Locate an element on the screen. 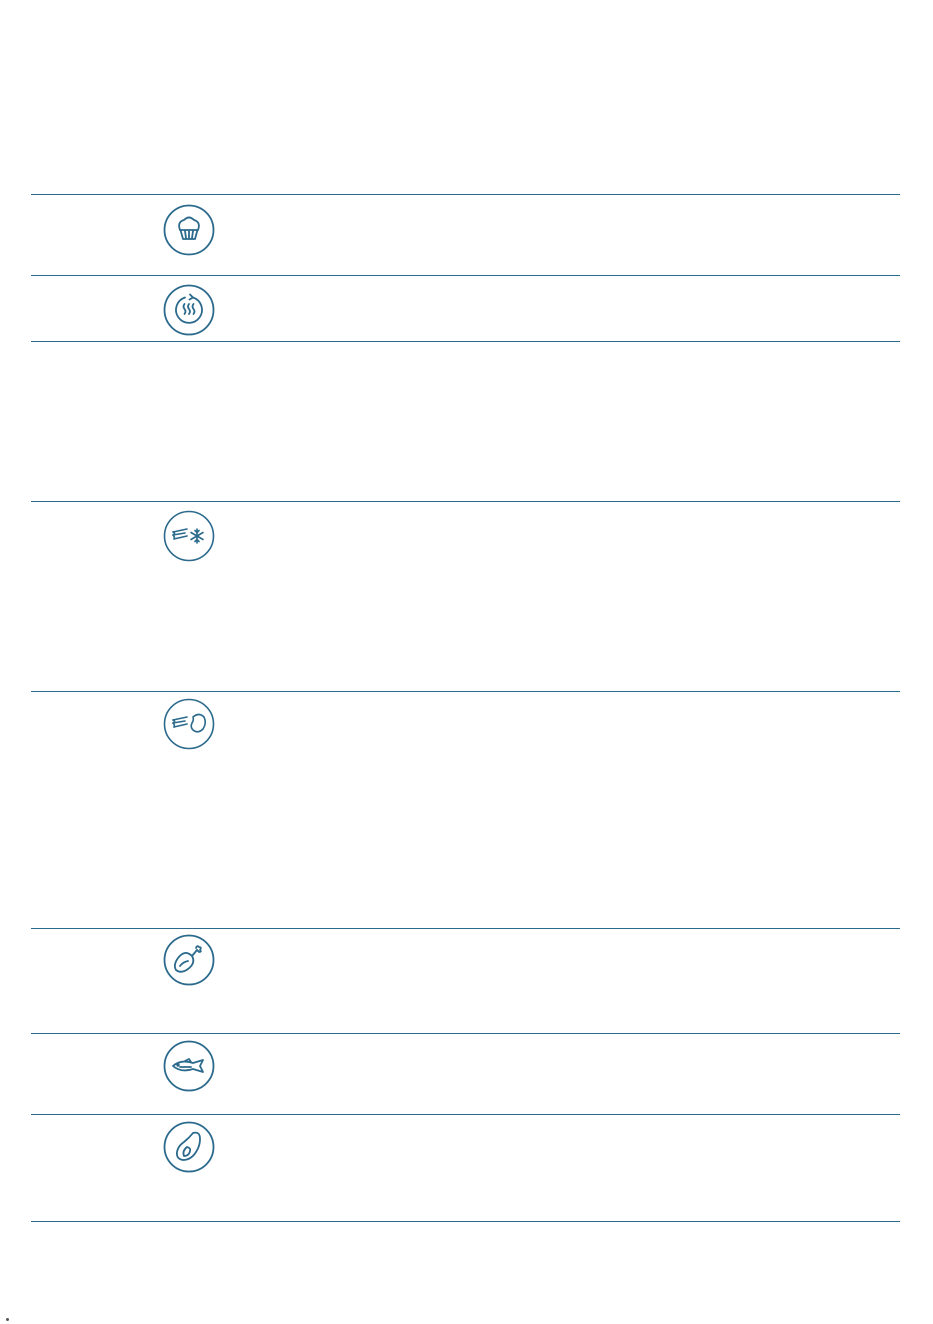 The image size is (933, 1324). frozen-food-icon is located at coordinates (189, 536).